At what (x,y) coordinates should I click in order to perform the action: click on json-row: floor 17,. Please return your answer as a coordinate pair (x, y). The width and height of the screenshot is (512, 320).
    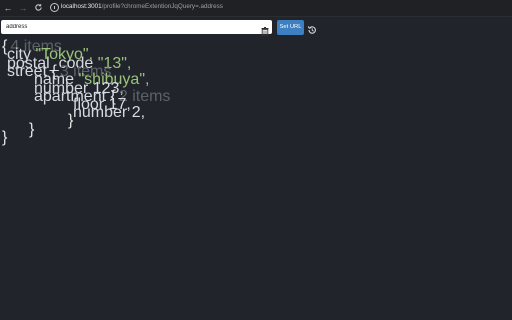
    Looking at the image, I should click on (102, 104).